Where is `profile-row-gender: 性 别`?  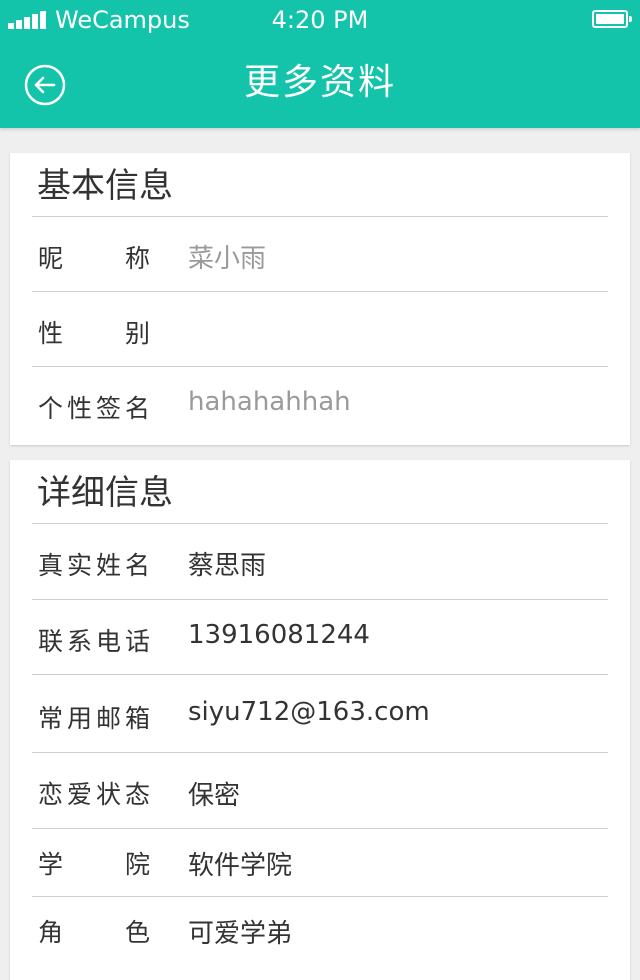
profile-row-gender: 性 别 is located at coordinates (320, 329).